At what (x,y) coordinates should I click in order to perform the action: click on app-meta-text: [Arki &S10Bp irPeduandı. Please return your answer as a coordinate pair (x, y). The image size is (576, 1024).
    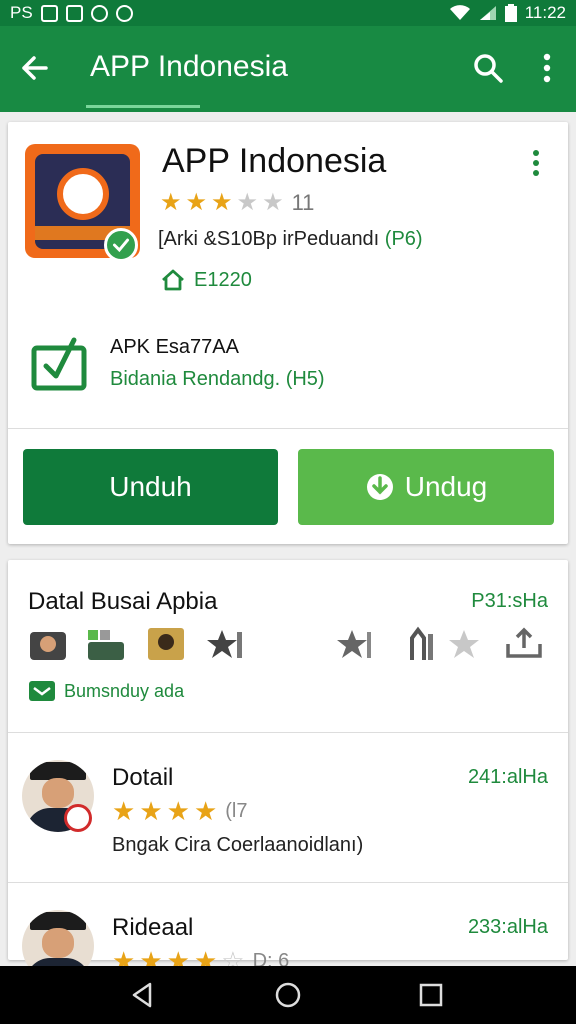
    Looking at the image, I should click on (271, 239).